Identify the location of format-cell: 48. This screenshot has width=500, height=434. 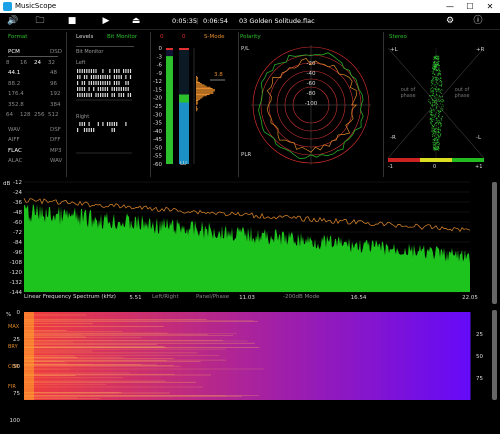
(53, 73).